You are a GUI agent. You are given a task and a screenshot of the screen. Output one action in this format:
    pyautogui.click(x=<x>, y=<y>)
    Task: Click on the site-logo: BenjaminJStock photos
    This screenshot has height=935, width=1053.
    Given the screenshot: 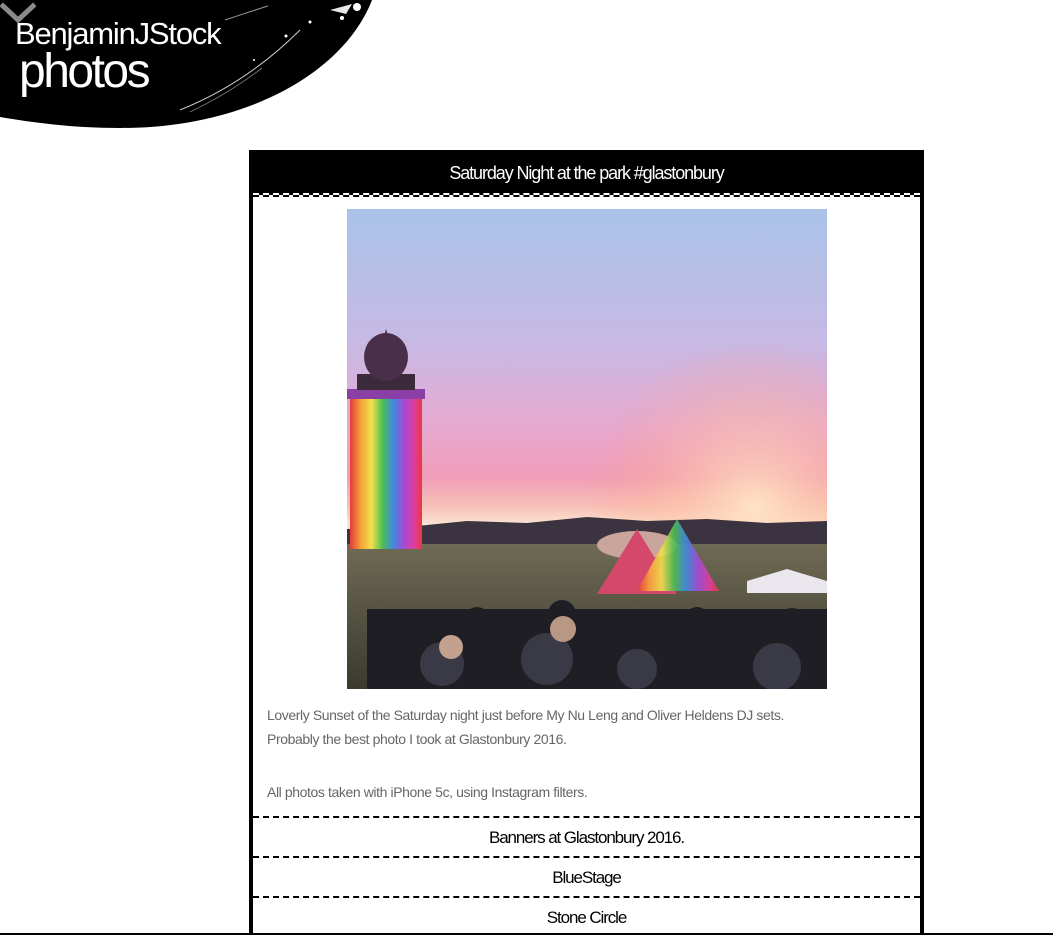 What is the action you would take?
    pyautogui.click(x=200, y=67)
    